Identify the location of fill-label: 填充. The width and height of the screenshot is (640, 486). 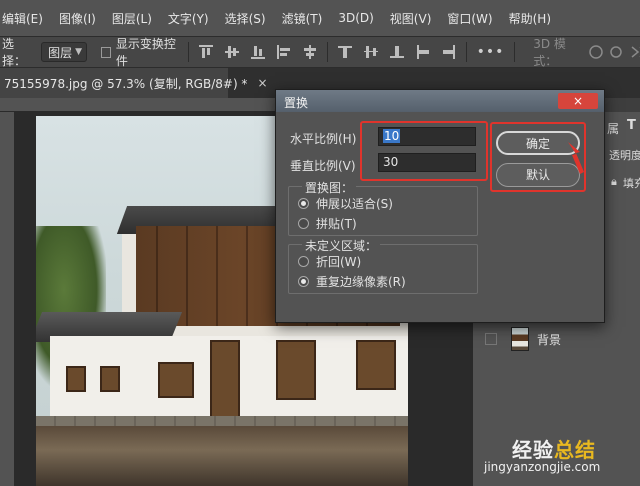
(631, 183).